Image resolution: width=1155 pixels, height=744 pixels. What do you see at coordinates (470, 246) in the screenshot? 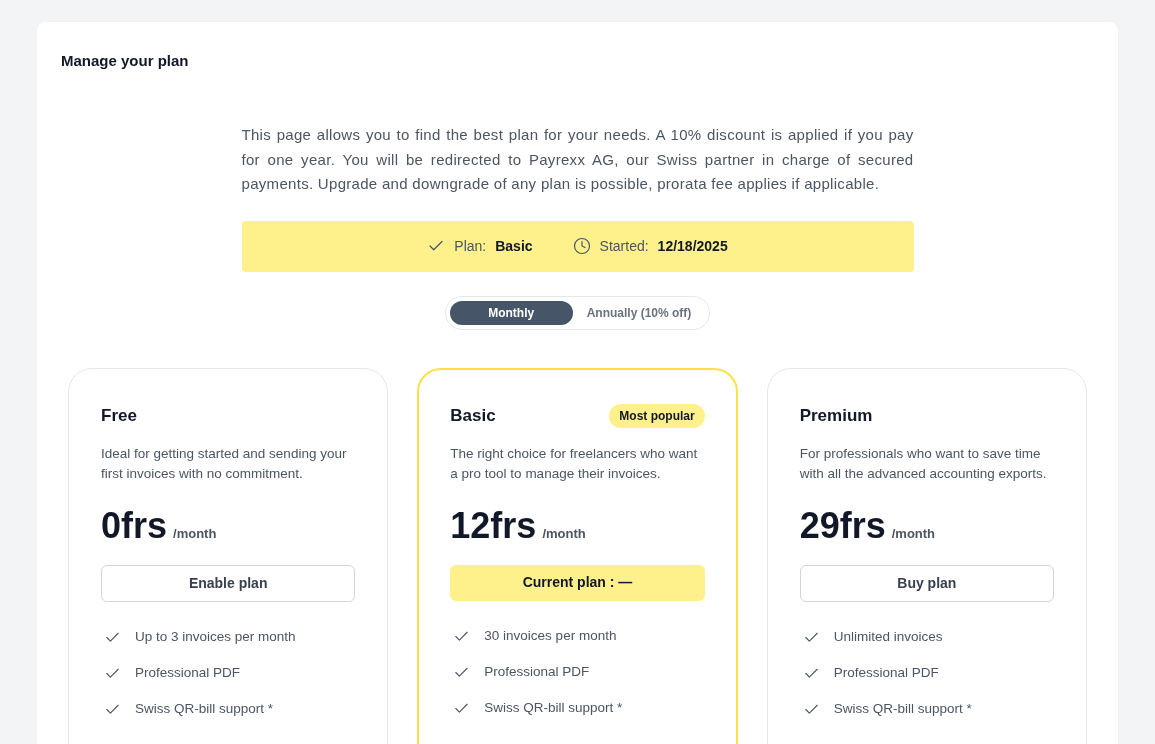
I see `info-label: Plan:` at bounding box center [470, 246].